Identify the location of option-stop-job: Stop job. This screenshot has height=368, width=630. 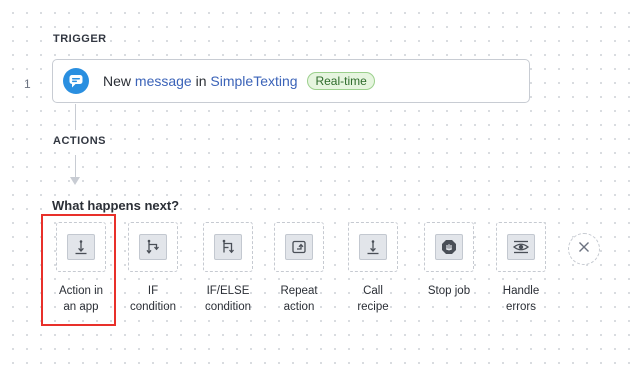
(449, 260).